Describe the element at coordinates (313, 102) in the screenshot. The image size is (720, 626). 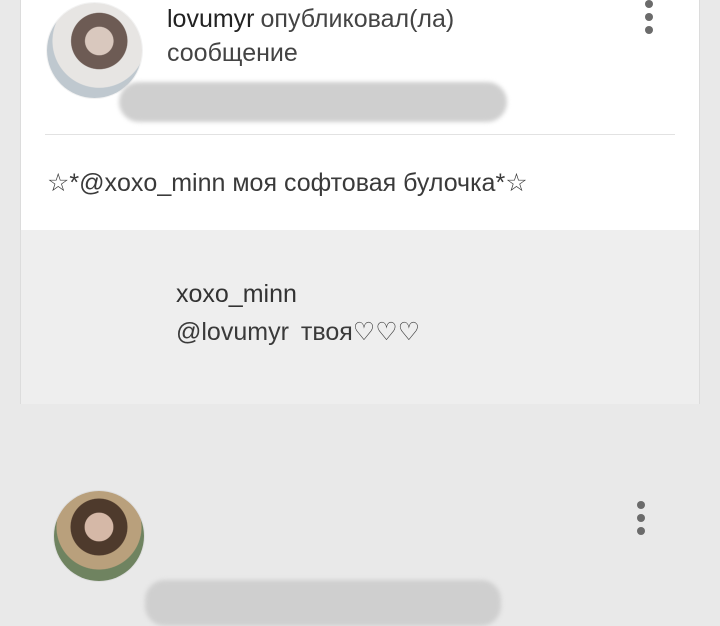
I see `blurred-timestamp` at that location.